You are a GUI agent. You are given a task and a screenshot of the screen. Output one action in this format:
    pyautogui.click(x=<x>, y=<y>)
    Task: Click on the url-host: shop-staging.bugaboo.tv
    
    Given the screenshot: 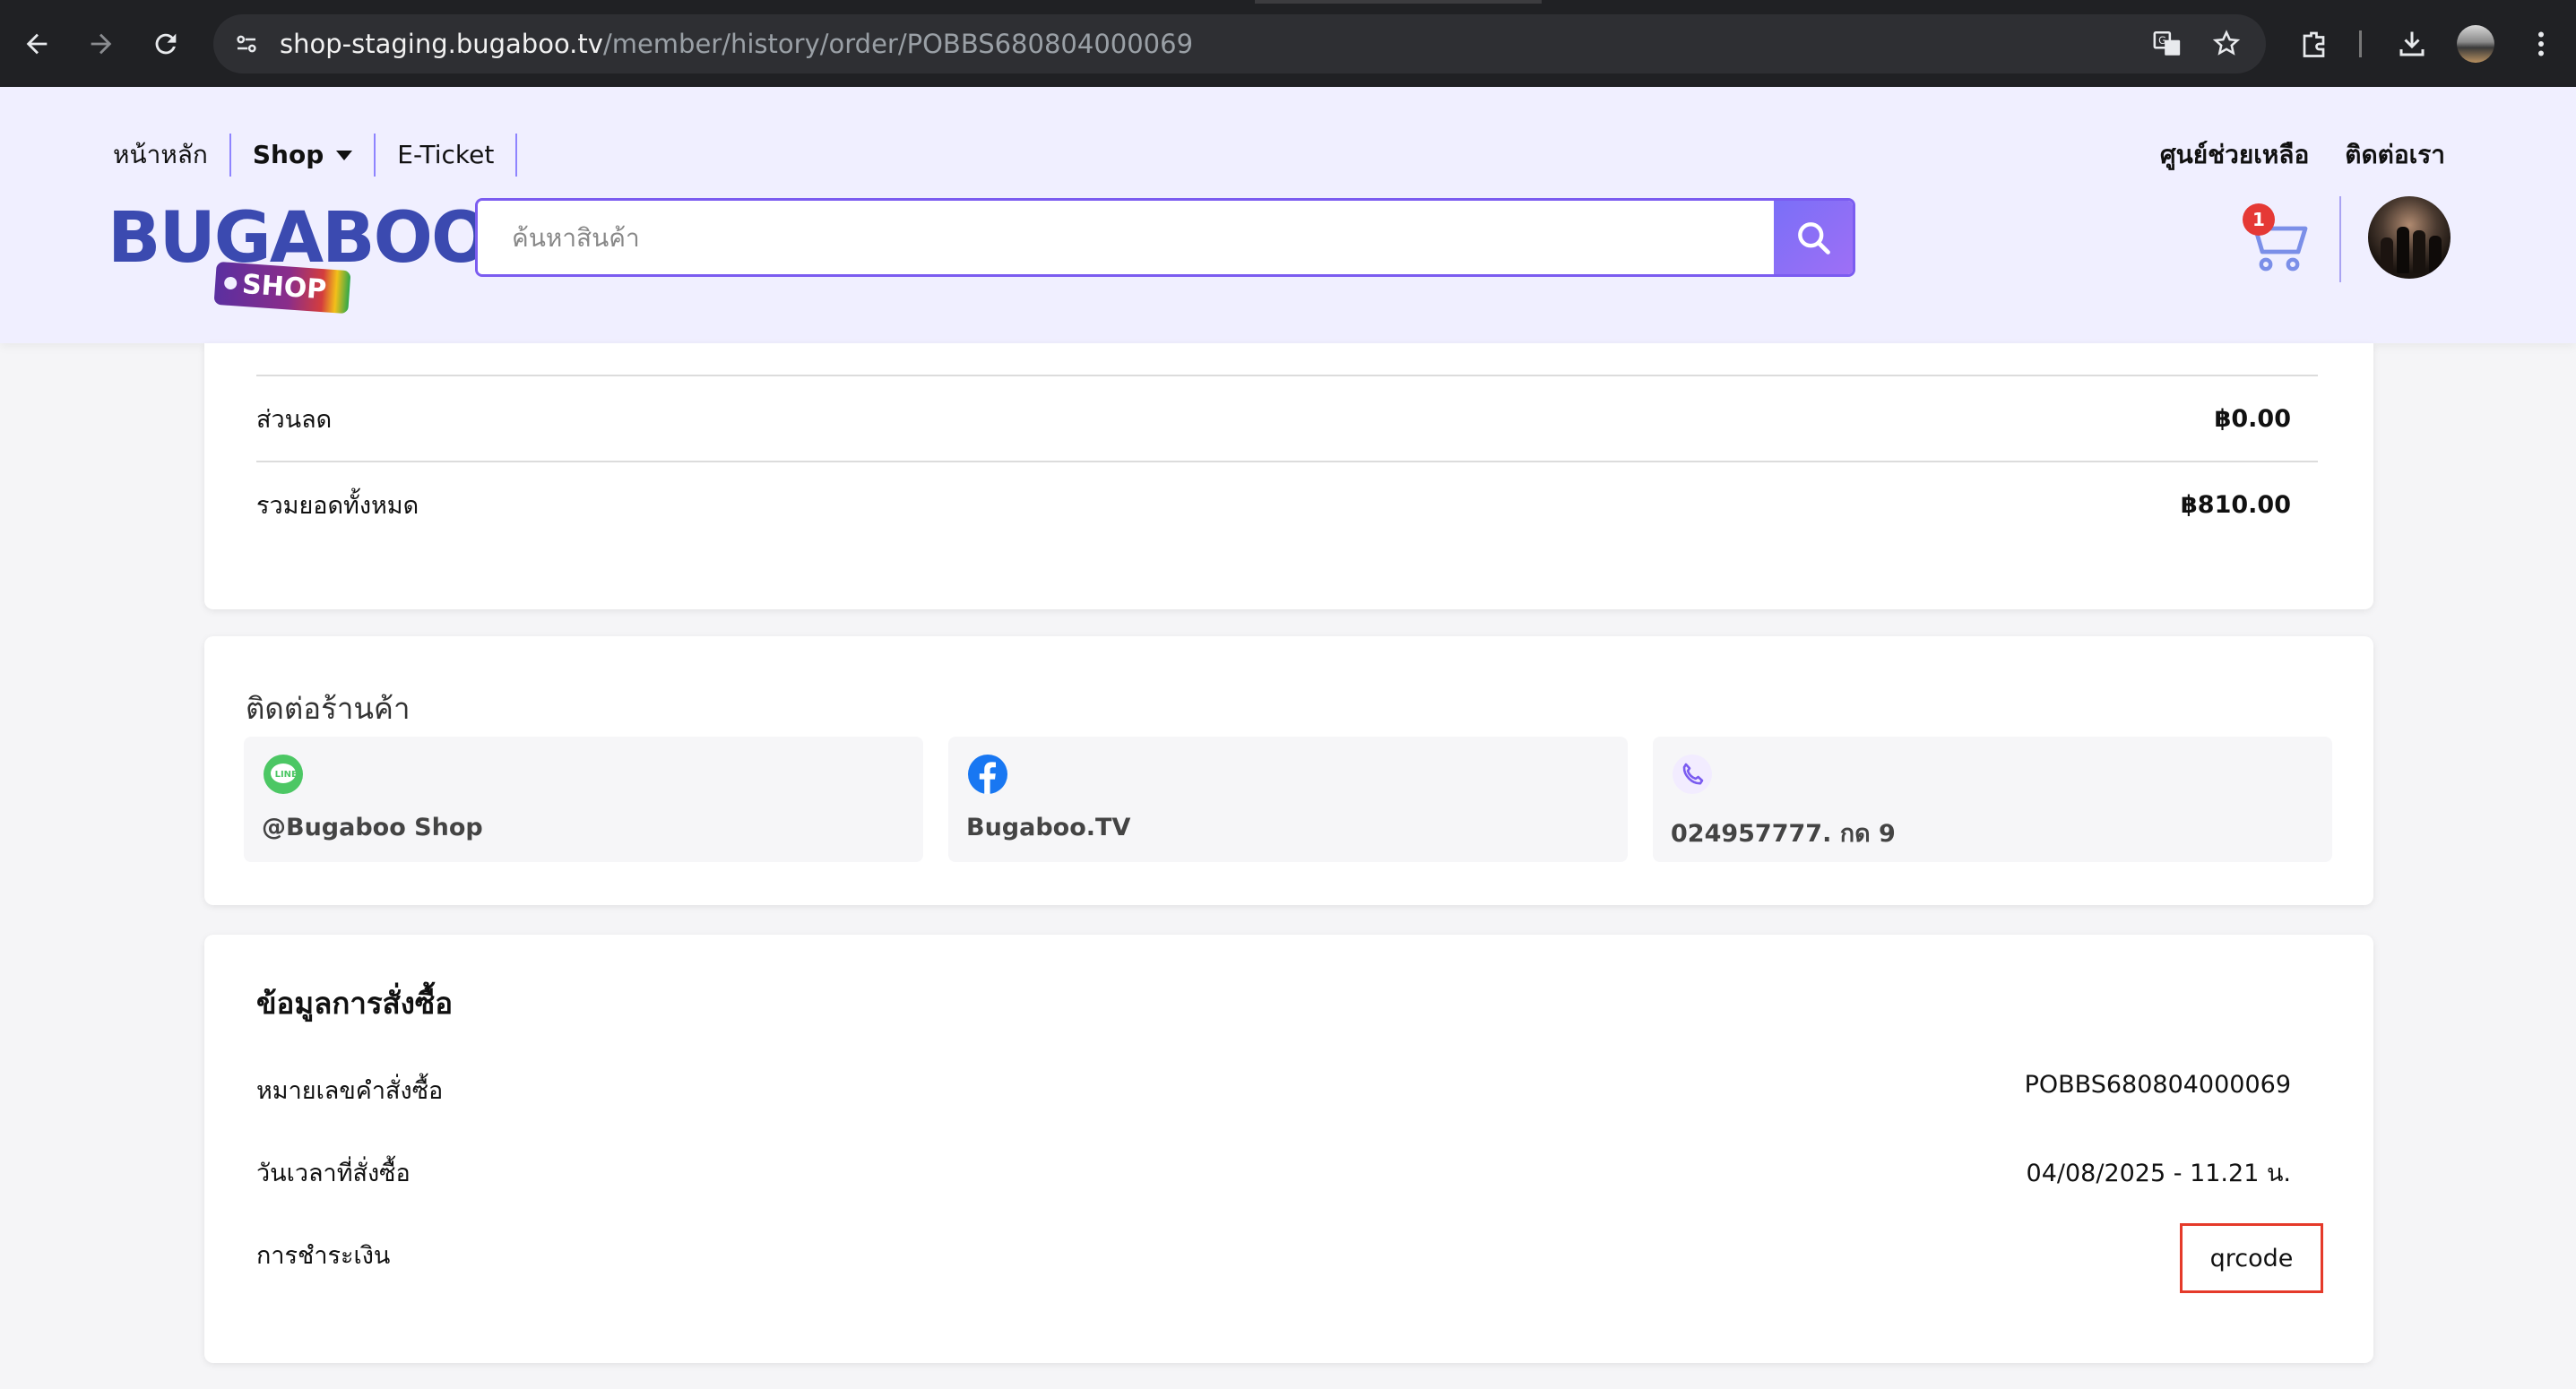 What is the action you would take?
    pyautogui.click(x=441, y=44)
    